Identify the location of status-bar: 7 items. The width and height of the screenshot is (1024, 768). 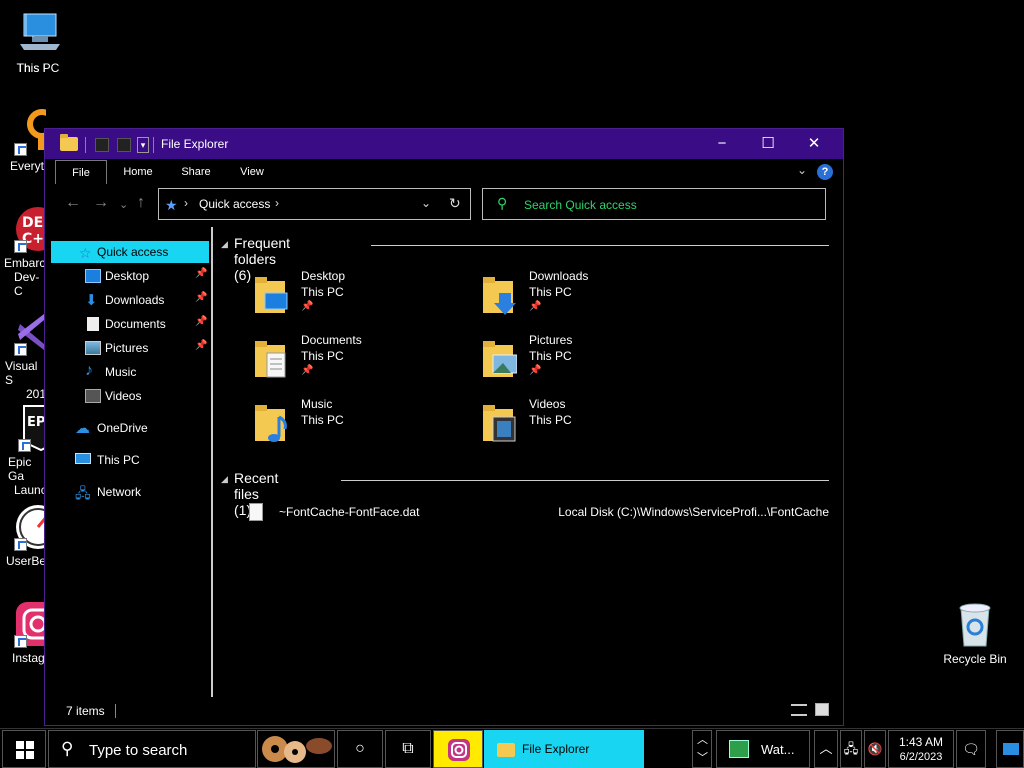
(444, 712).